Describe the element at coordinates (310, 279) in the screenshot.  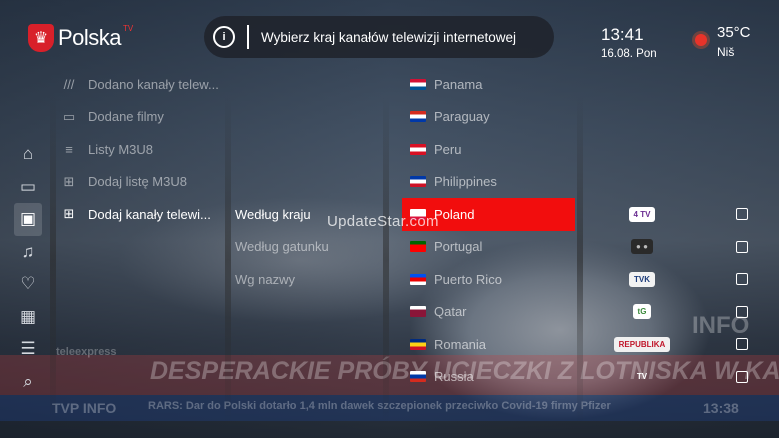
I see `filter-item: Wg nazwy` at that location.